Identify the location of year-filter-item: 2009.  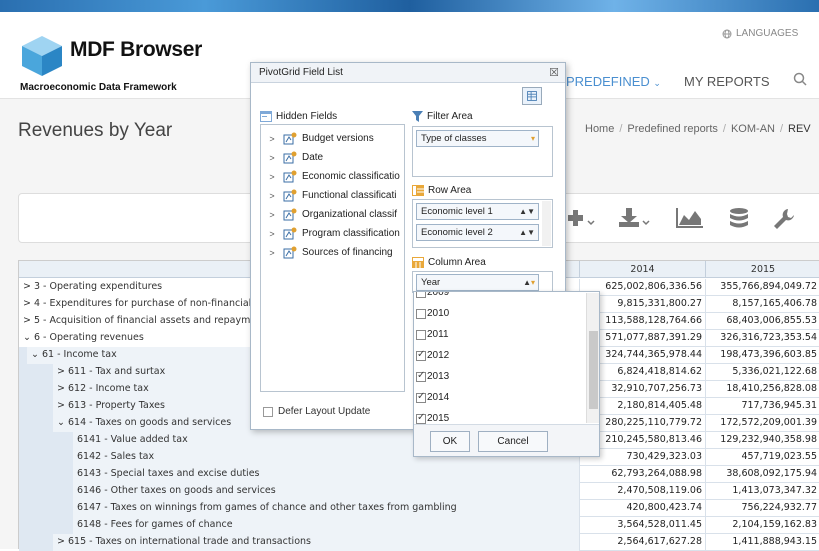
(433, 297).